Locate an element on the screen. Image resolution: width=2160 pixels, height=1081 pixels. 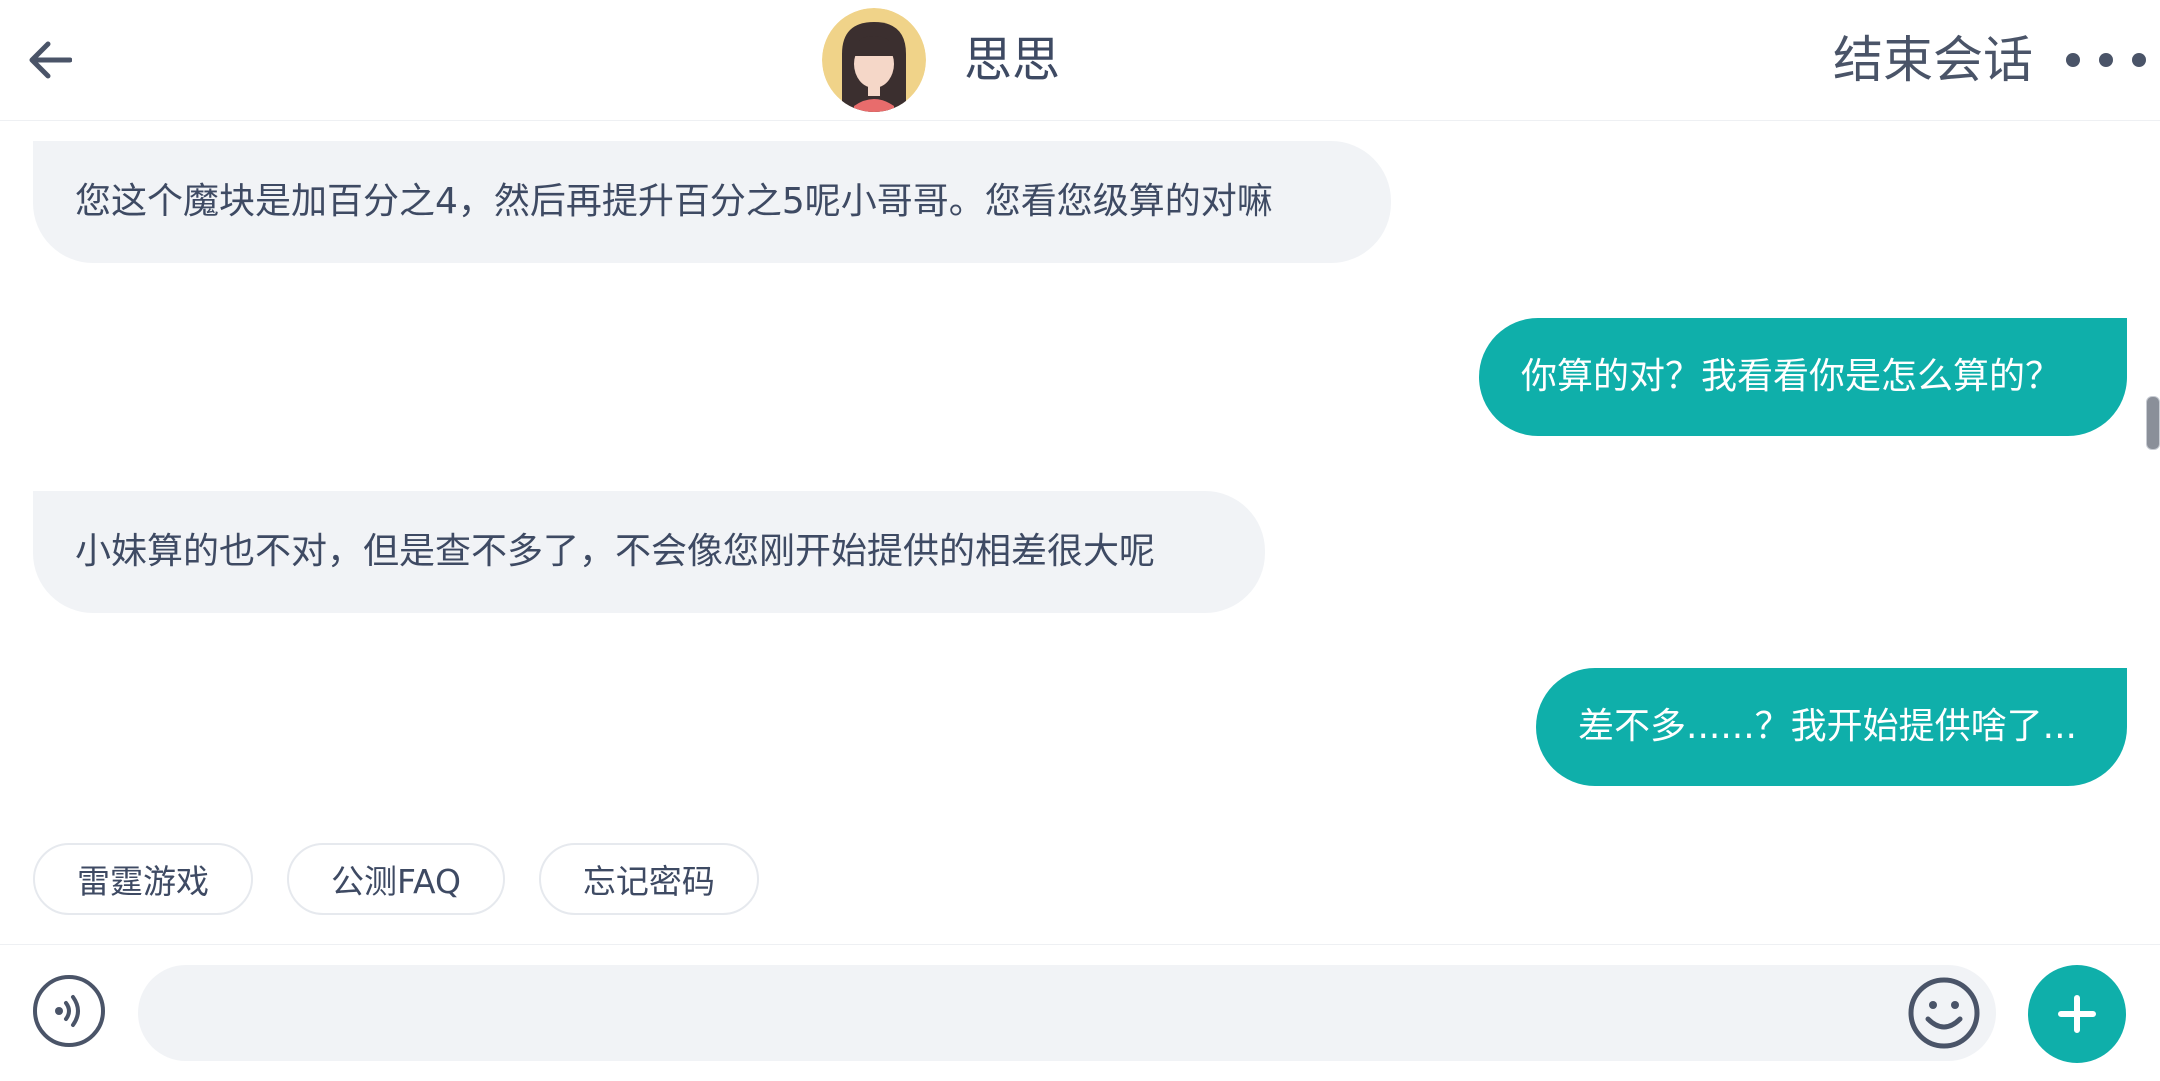
message-input-field is located at coordinates (1067, 1014).